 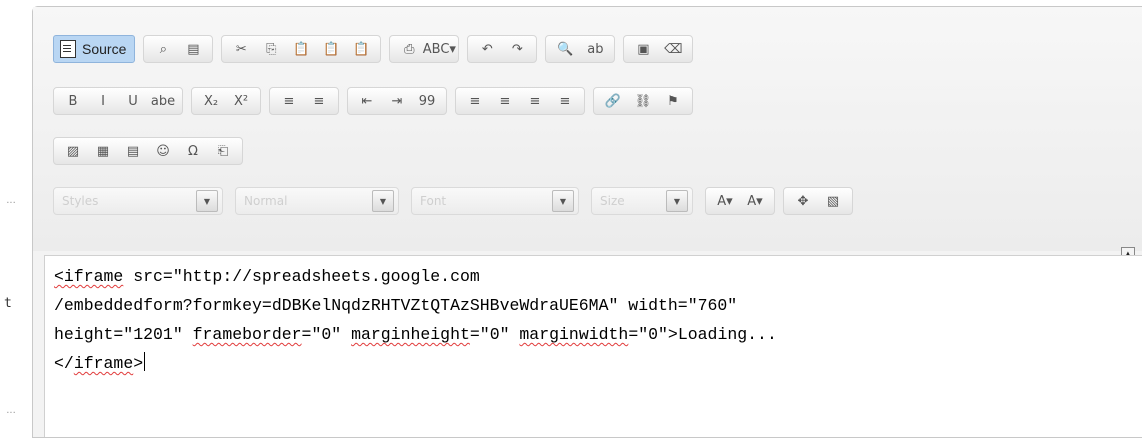 What do you see at coordinates (73, 151) in the screenshot?
I see `image-icon: ▨` at bounding box center [73, 151].